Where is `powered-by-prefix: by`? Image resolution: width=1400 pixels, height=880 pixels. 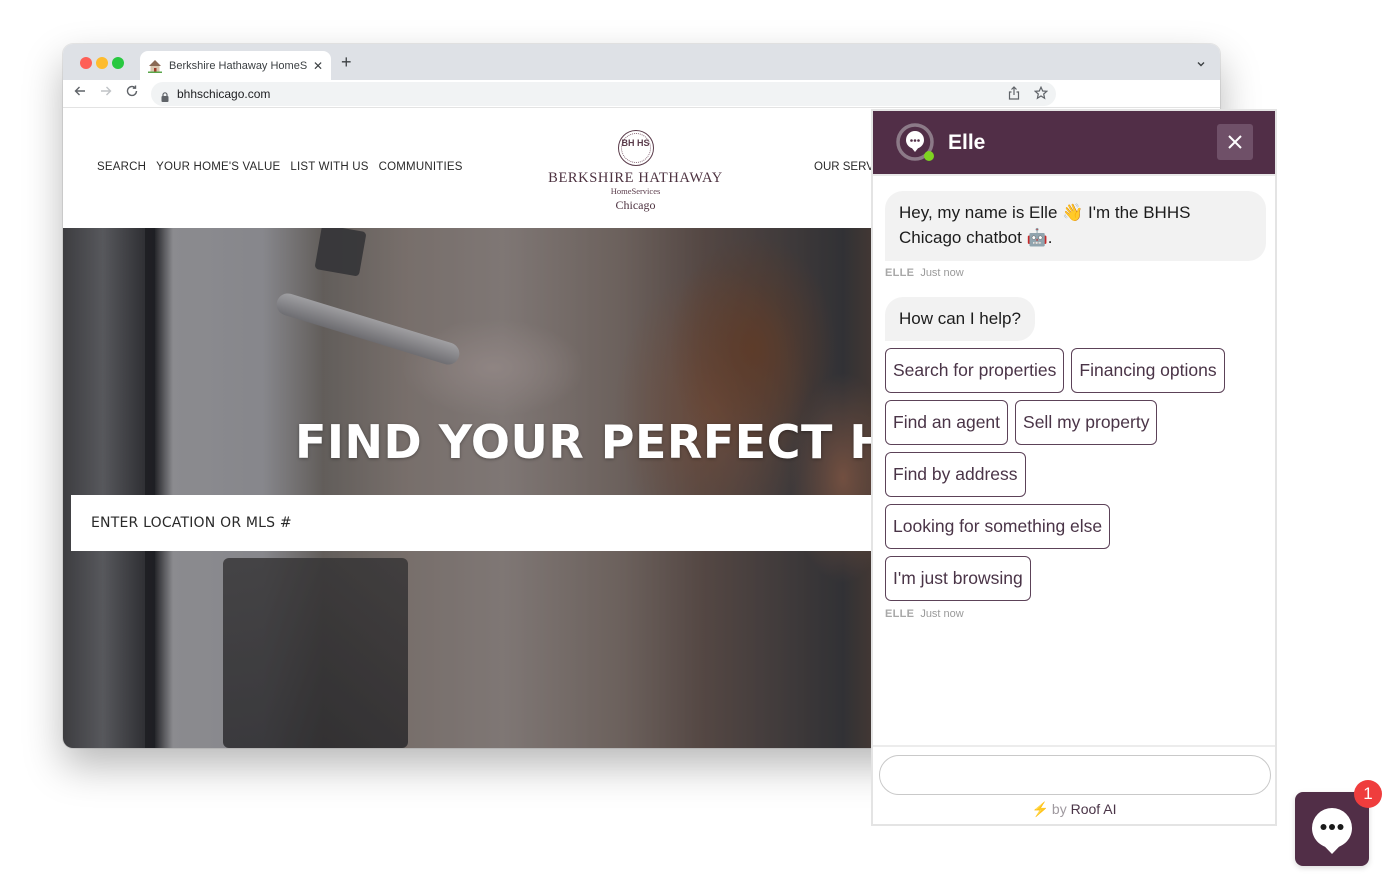
powered-by-prefix: by is located at coordinates (1059, 809).